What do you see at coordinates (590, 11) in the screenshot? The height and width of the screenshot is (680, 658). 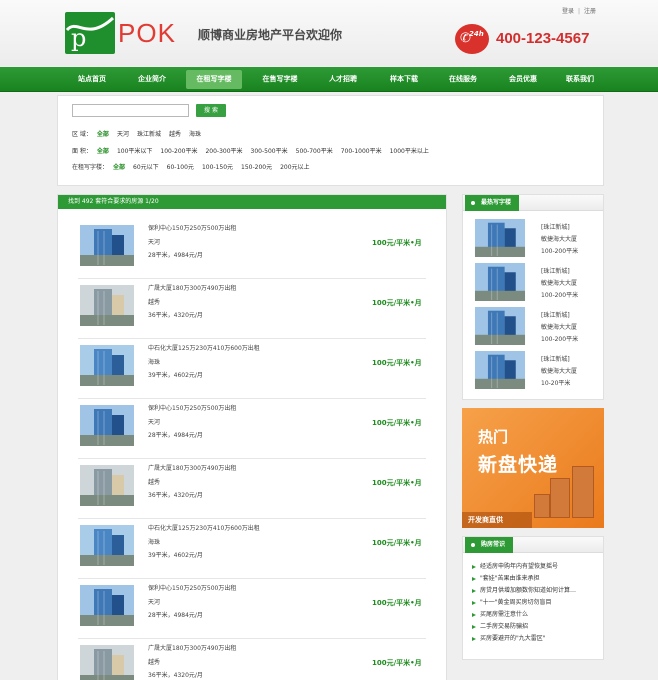 I see `register-link: 注册` at bounding box center [590, 11].